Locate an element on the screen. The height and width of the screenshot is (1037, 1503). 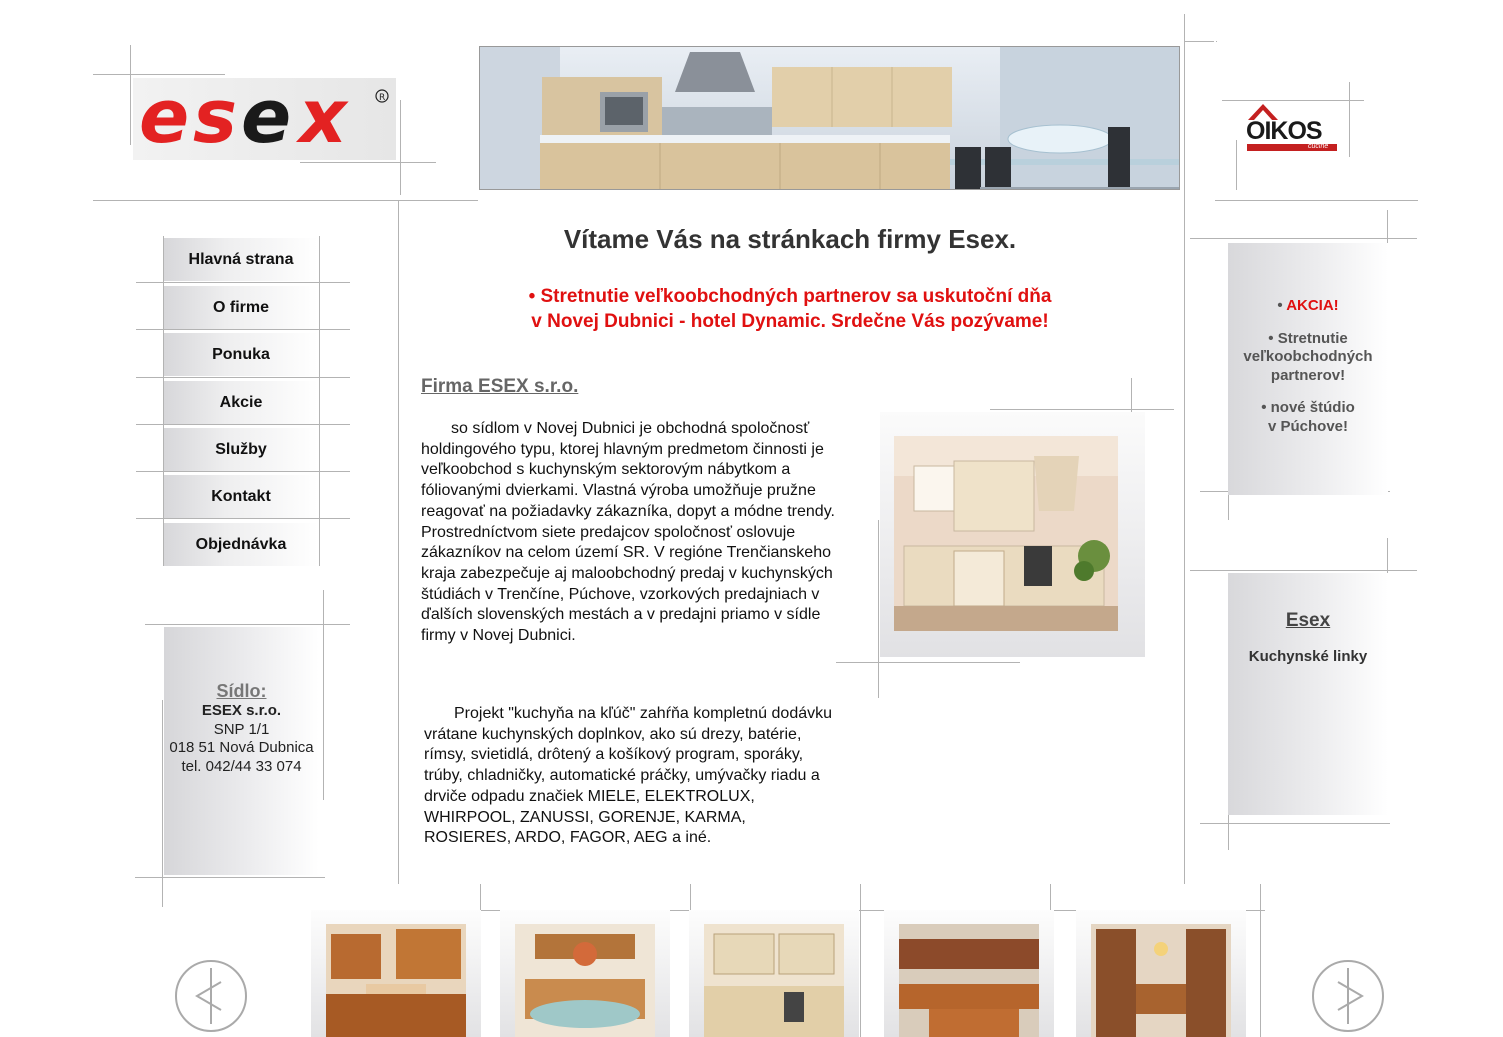
nav-item-label: Ponuka is located at coordinates (241, 354).